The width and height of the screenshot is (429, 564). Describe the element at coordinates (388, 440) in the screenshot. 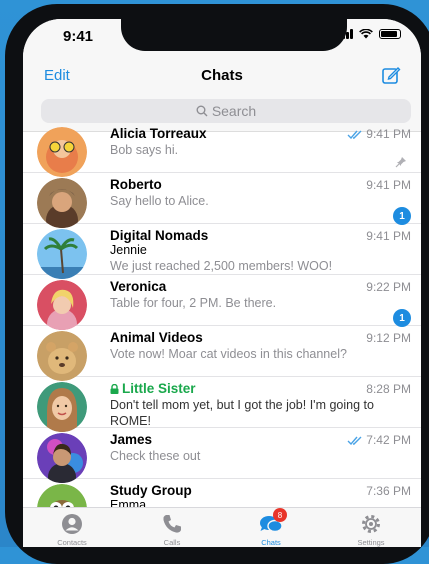

I see `chat-time: 7:42 PM` at that location.